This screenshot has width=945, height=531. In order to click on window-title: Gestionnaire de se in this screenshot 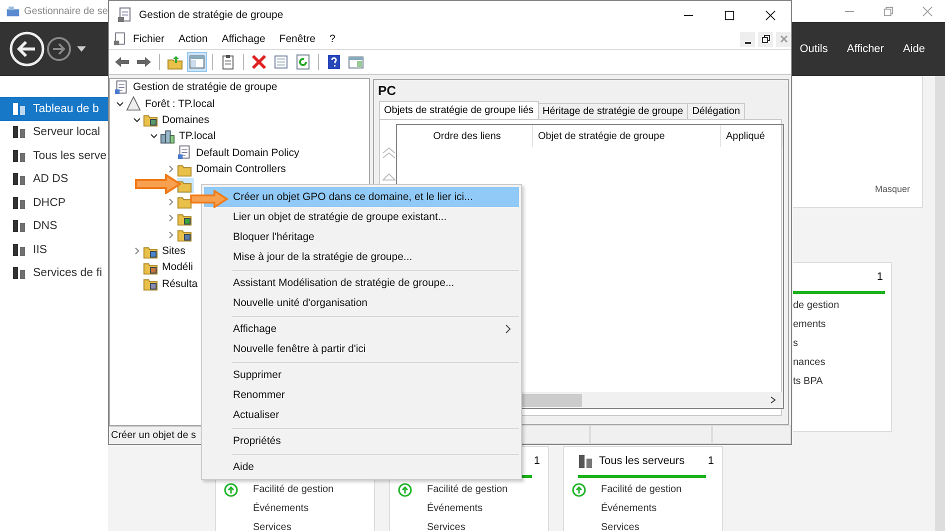, I will do `click(66, 11)`.